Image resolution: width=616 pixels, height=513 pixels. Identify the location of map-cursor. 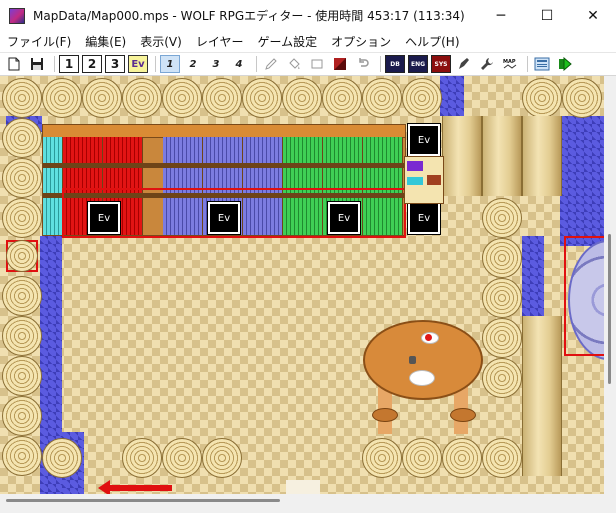
(22, 256).